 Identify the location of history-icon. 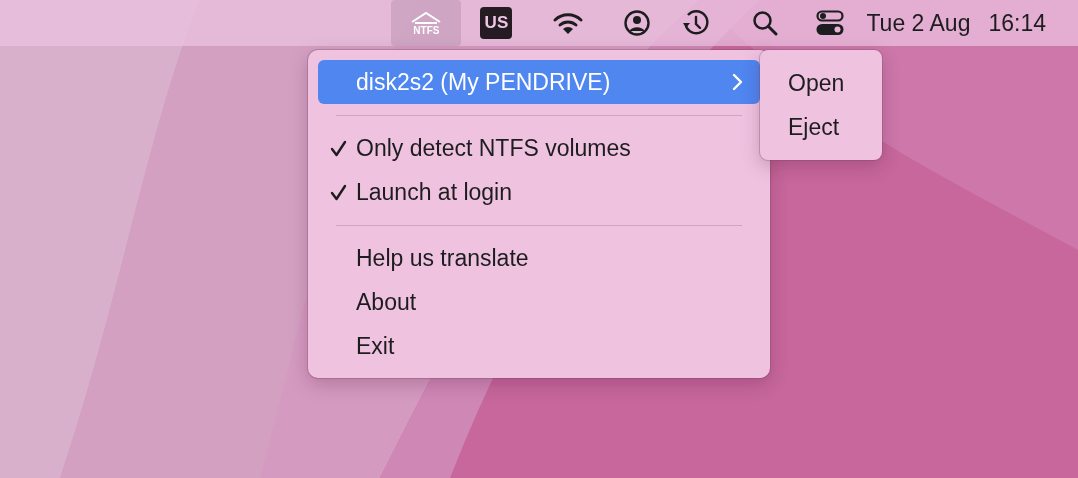
(695, 23).